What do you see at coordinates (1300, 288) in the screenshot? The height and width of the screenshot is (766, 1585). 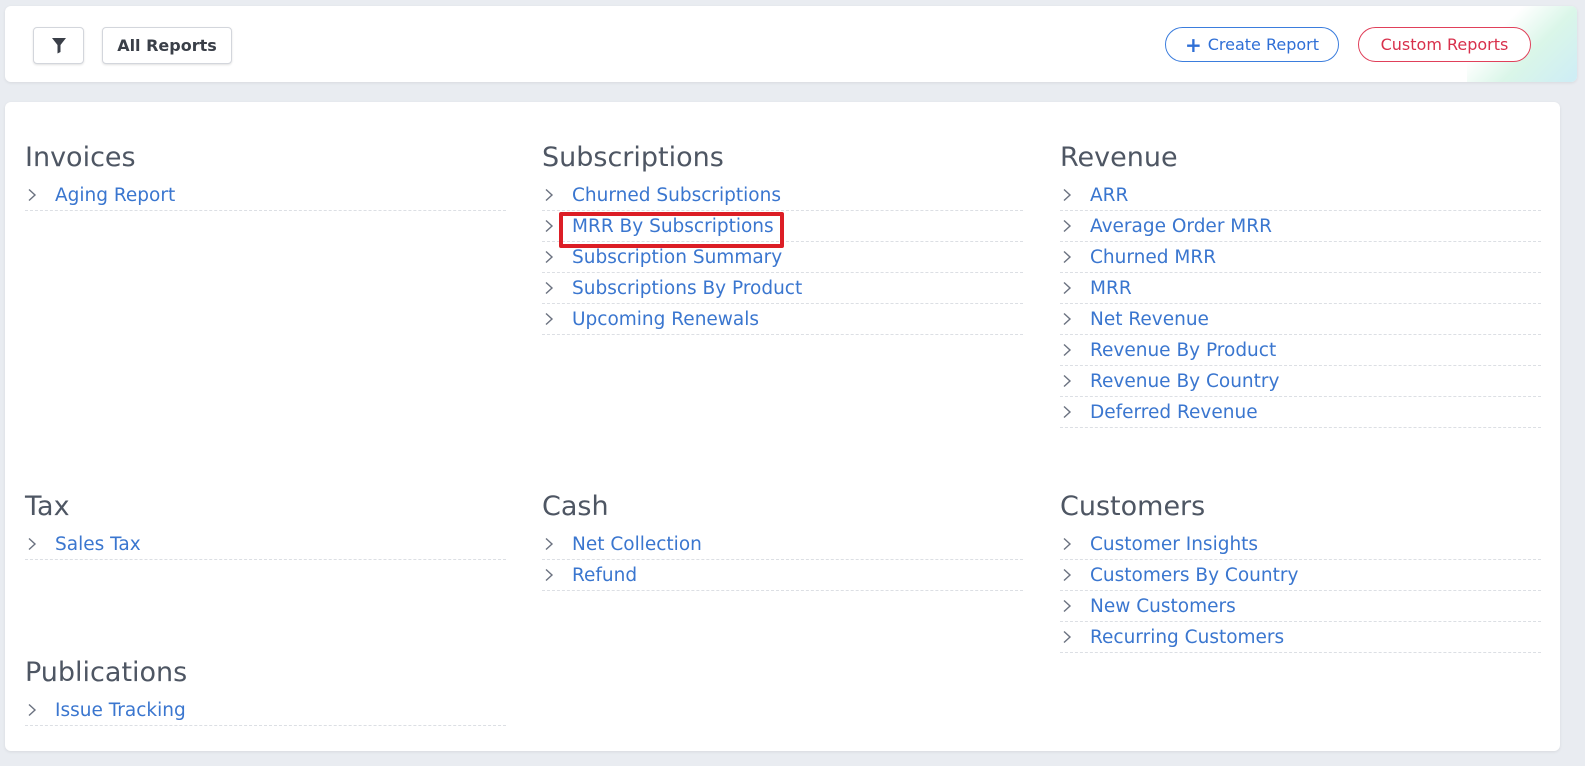 I see `report-link-mrr: MRR` at bounding box center [1300, 288].